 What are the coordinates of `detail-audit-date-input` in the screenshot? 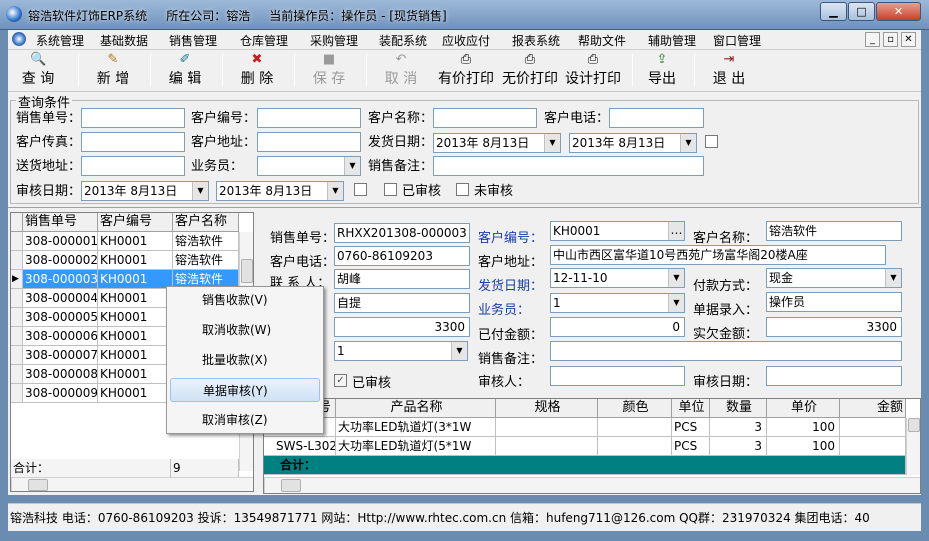 It's located at (834, 376).